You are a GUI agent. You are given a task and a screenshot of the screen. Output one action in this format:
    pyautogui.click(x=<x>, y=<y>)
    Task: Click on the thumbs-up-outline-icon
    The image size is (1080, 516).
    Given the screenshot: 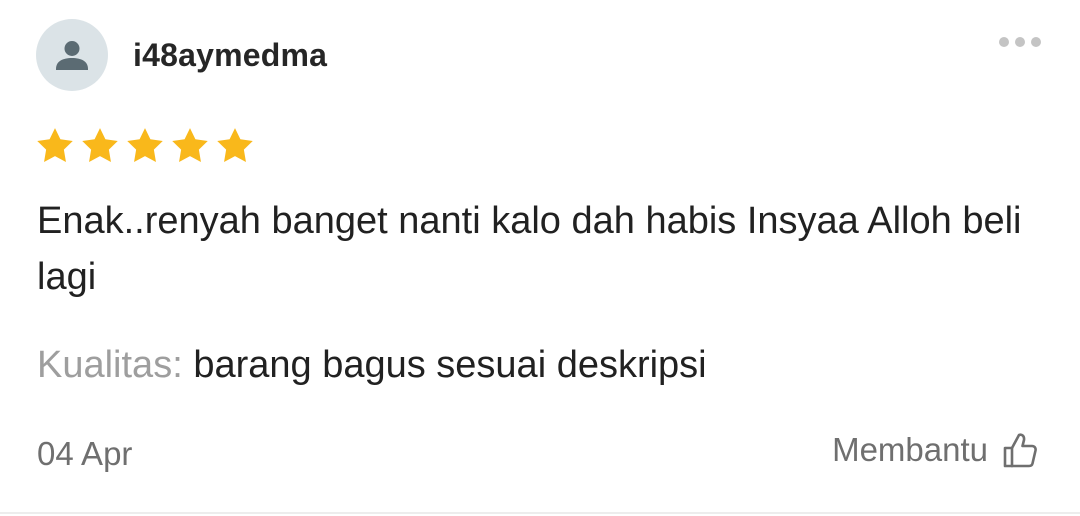 What is the action you would take?
    pyautogui.click(x=1020, y=450)
    